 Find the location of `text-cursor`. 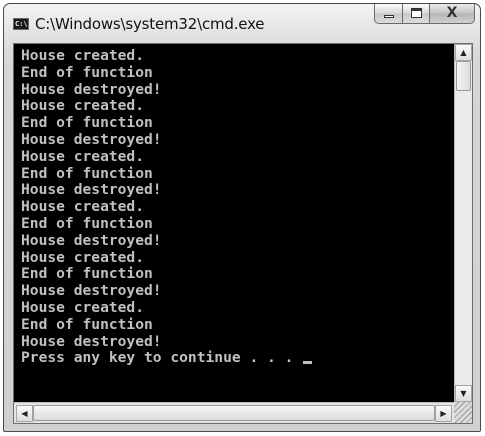

text-cursor is located at coordinates (308, 363).